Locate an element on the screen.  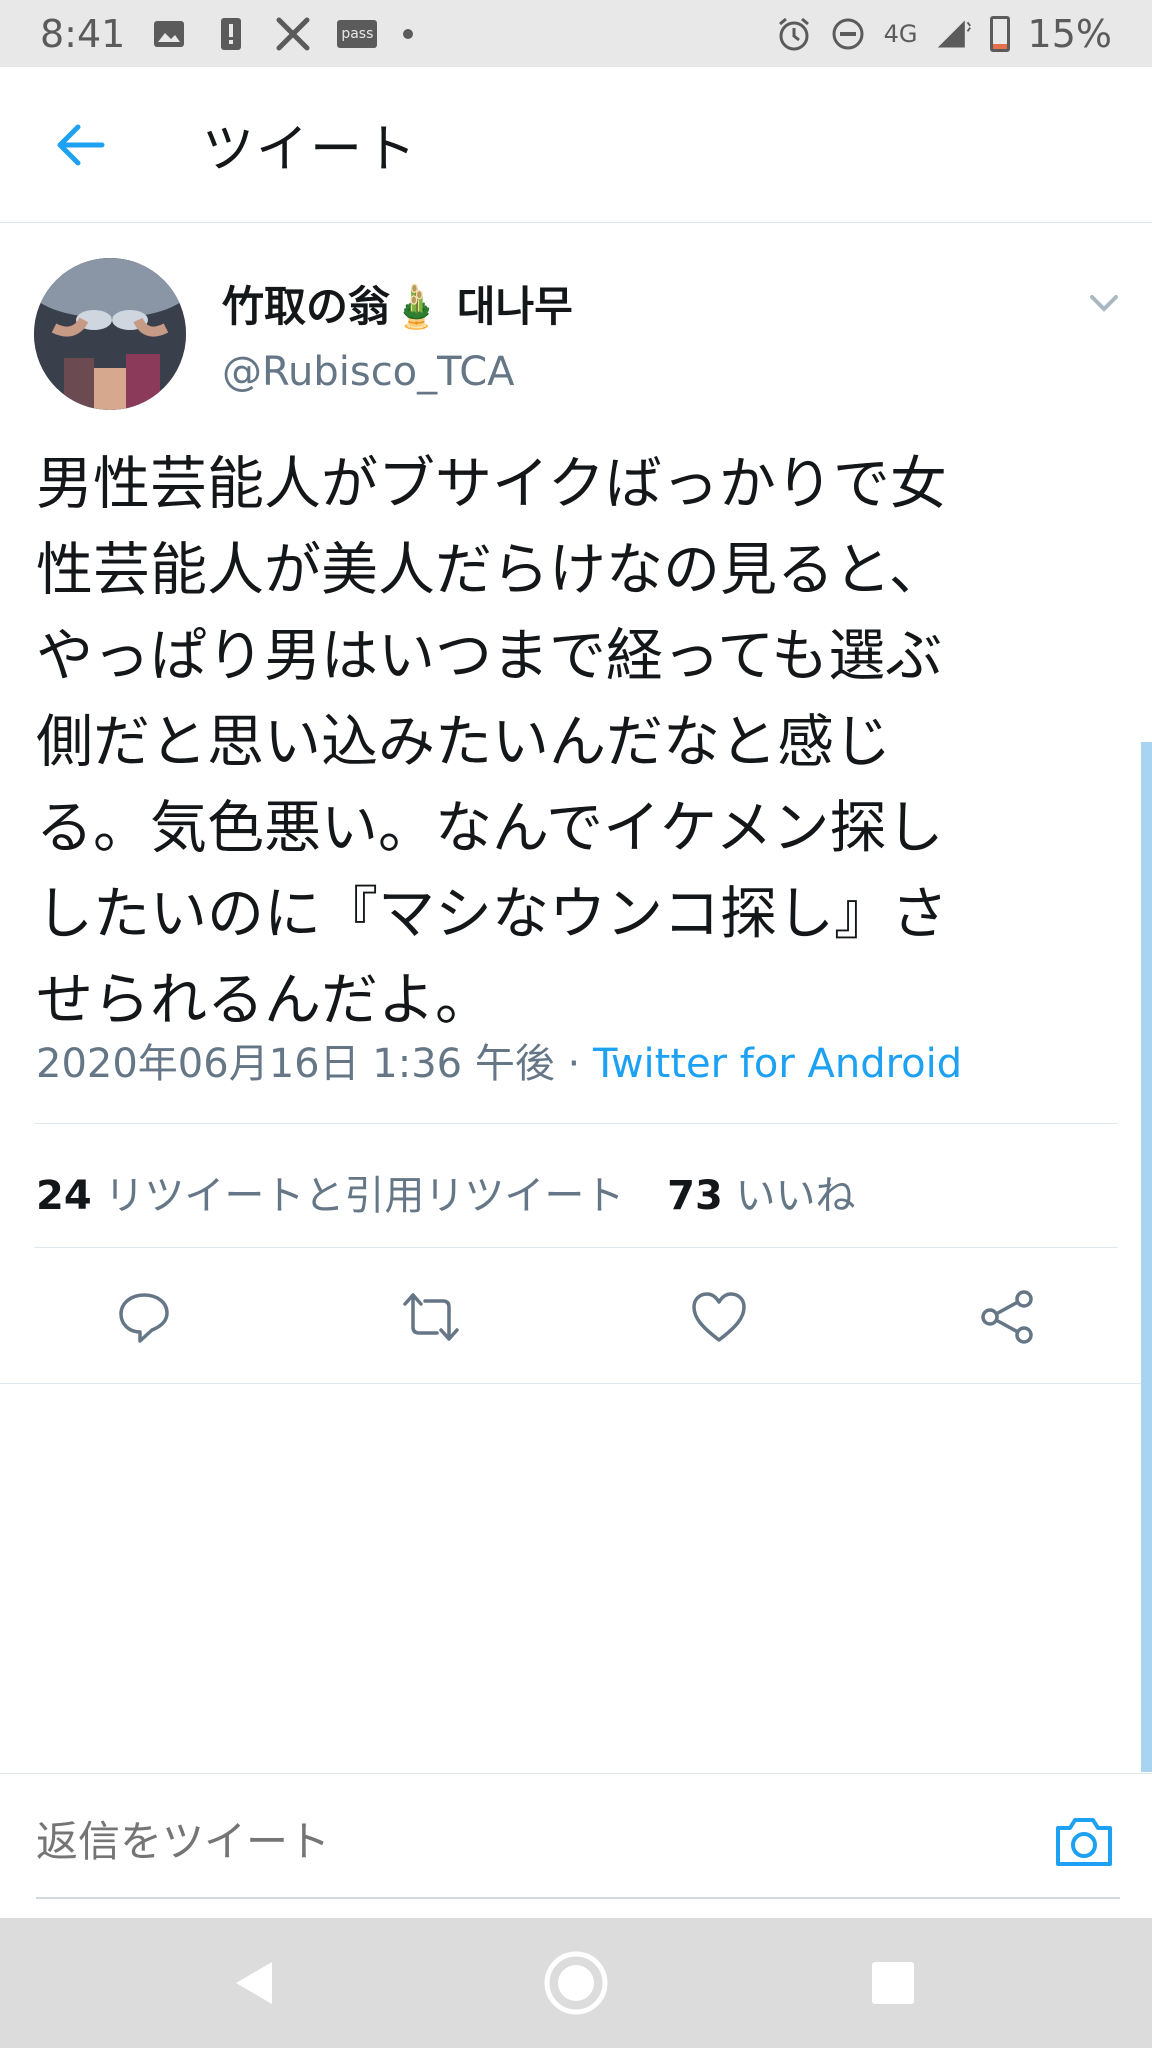
tweet-source-link: Twitter for Android is located at coordinates (777, 1064).